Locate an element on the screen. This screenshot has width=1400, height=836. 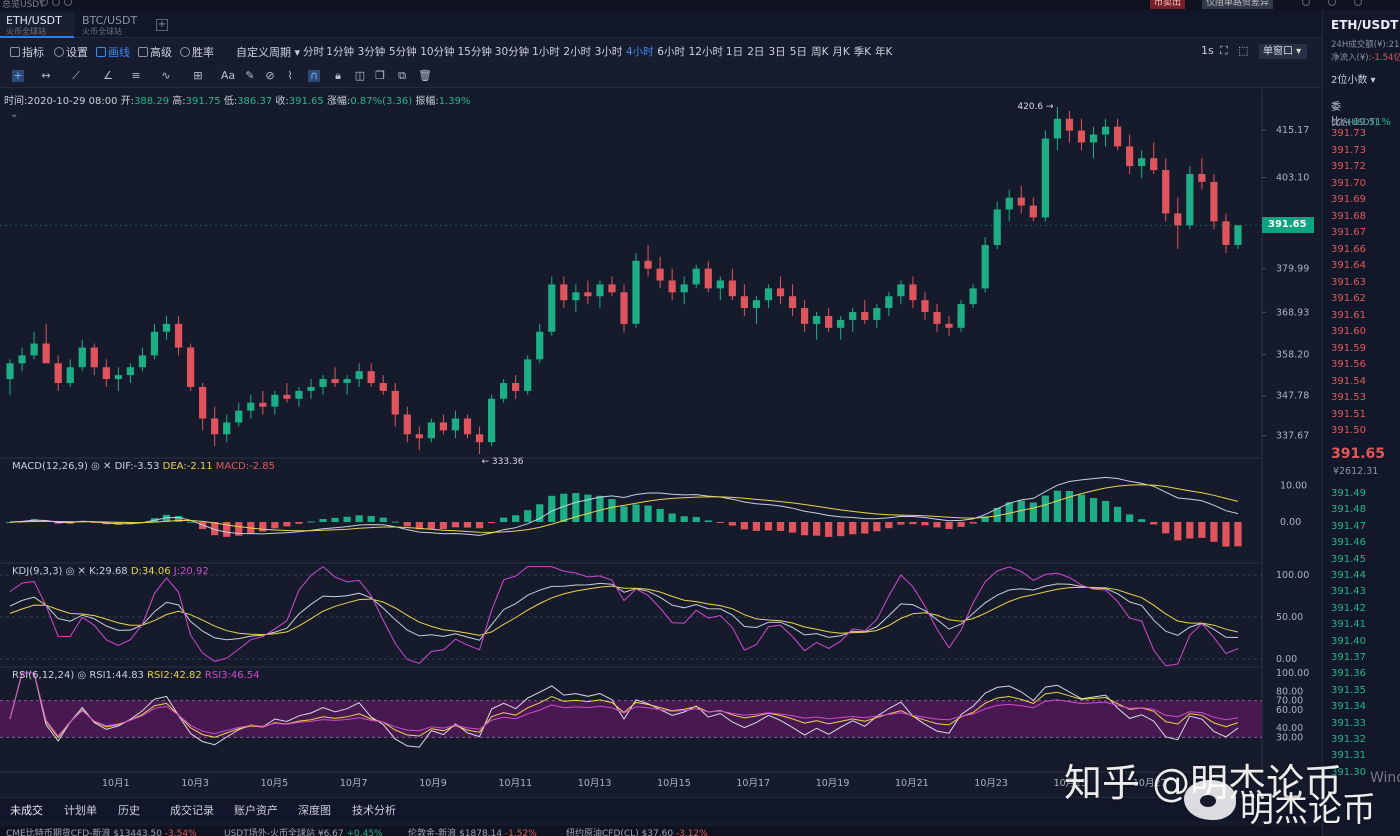
lock-tool-icon: 🔒︎ is located at coordinates (338, 76).